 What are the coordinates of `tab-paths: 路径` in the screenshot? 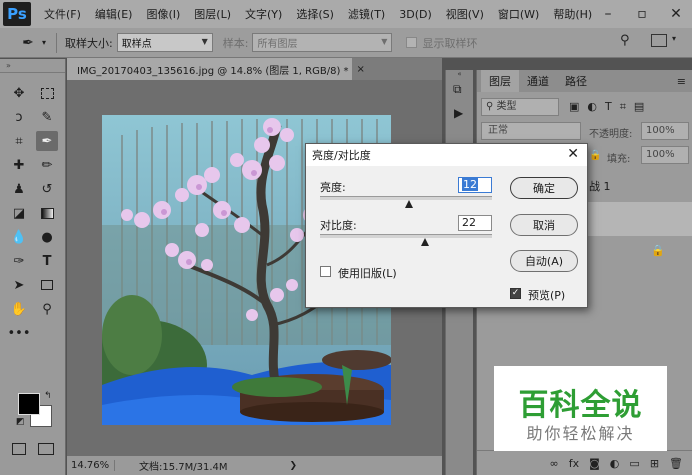 It's located at (576, 81).